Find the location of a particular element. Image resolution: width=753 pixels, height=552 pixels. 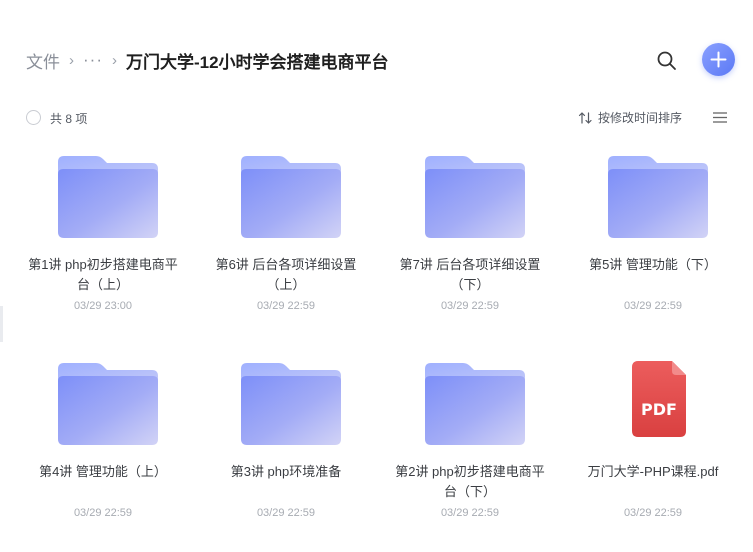

file-name: 第7讲 后台各项详细设置（下） is located at coordinates (470, 274).